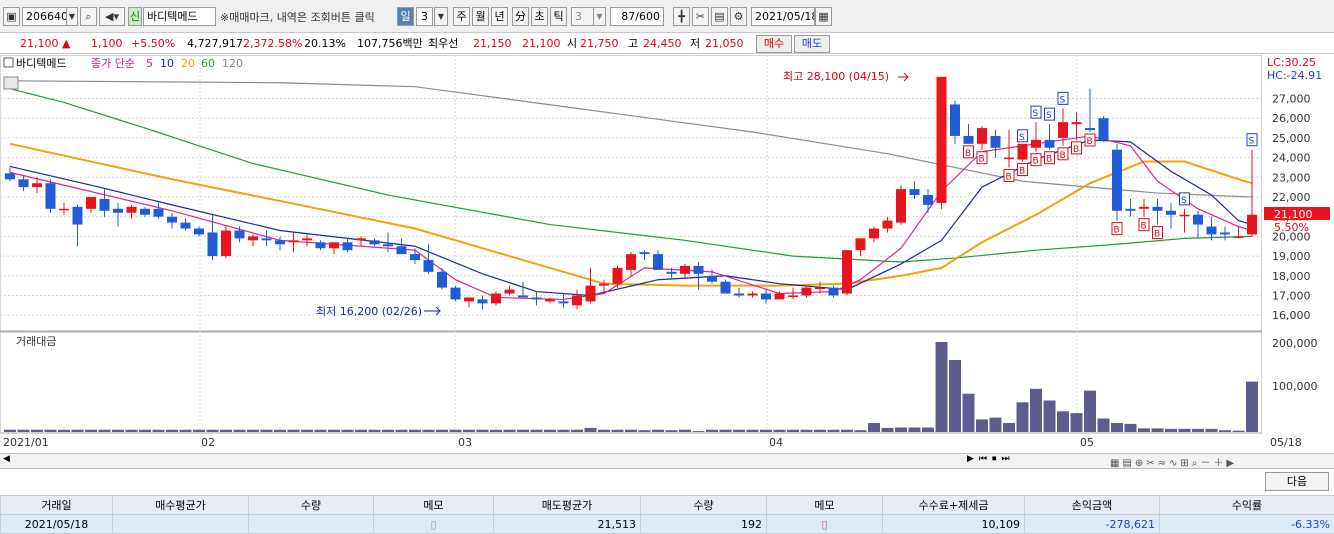 This screenshot has height=534, width=1334. What do you see at coordinates (45, 16) in the screenshot?
I see `stock-code-input: 206640` at bounding box center [45, 16].